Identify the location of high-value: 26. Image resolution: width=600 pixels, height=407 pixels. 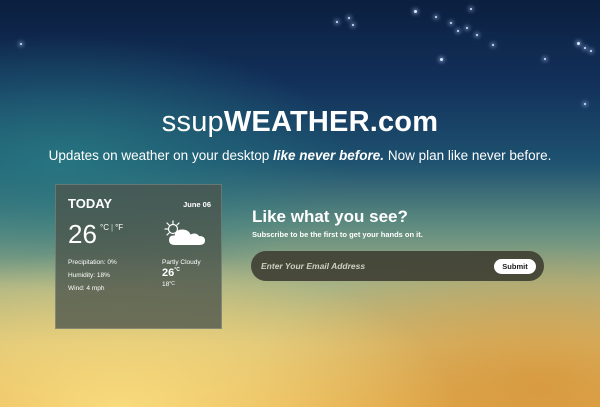
(168, 273).